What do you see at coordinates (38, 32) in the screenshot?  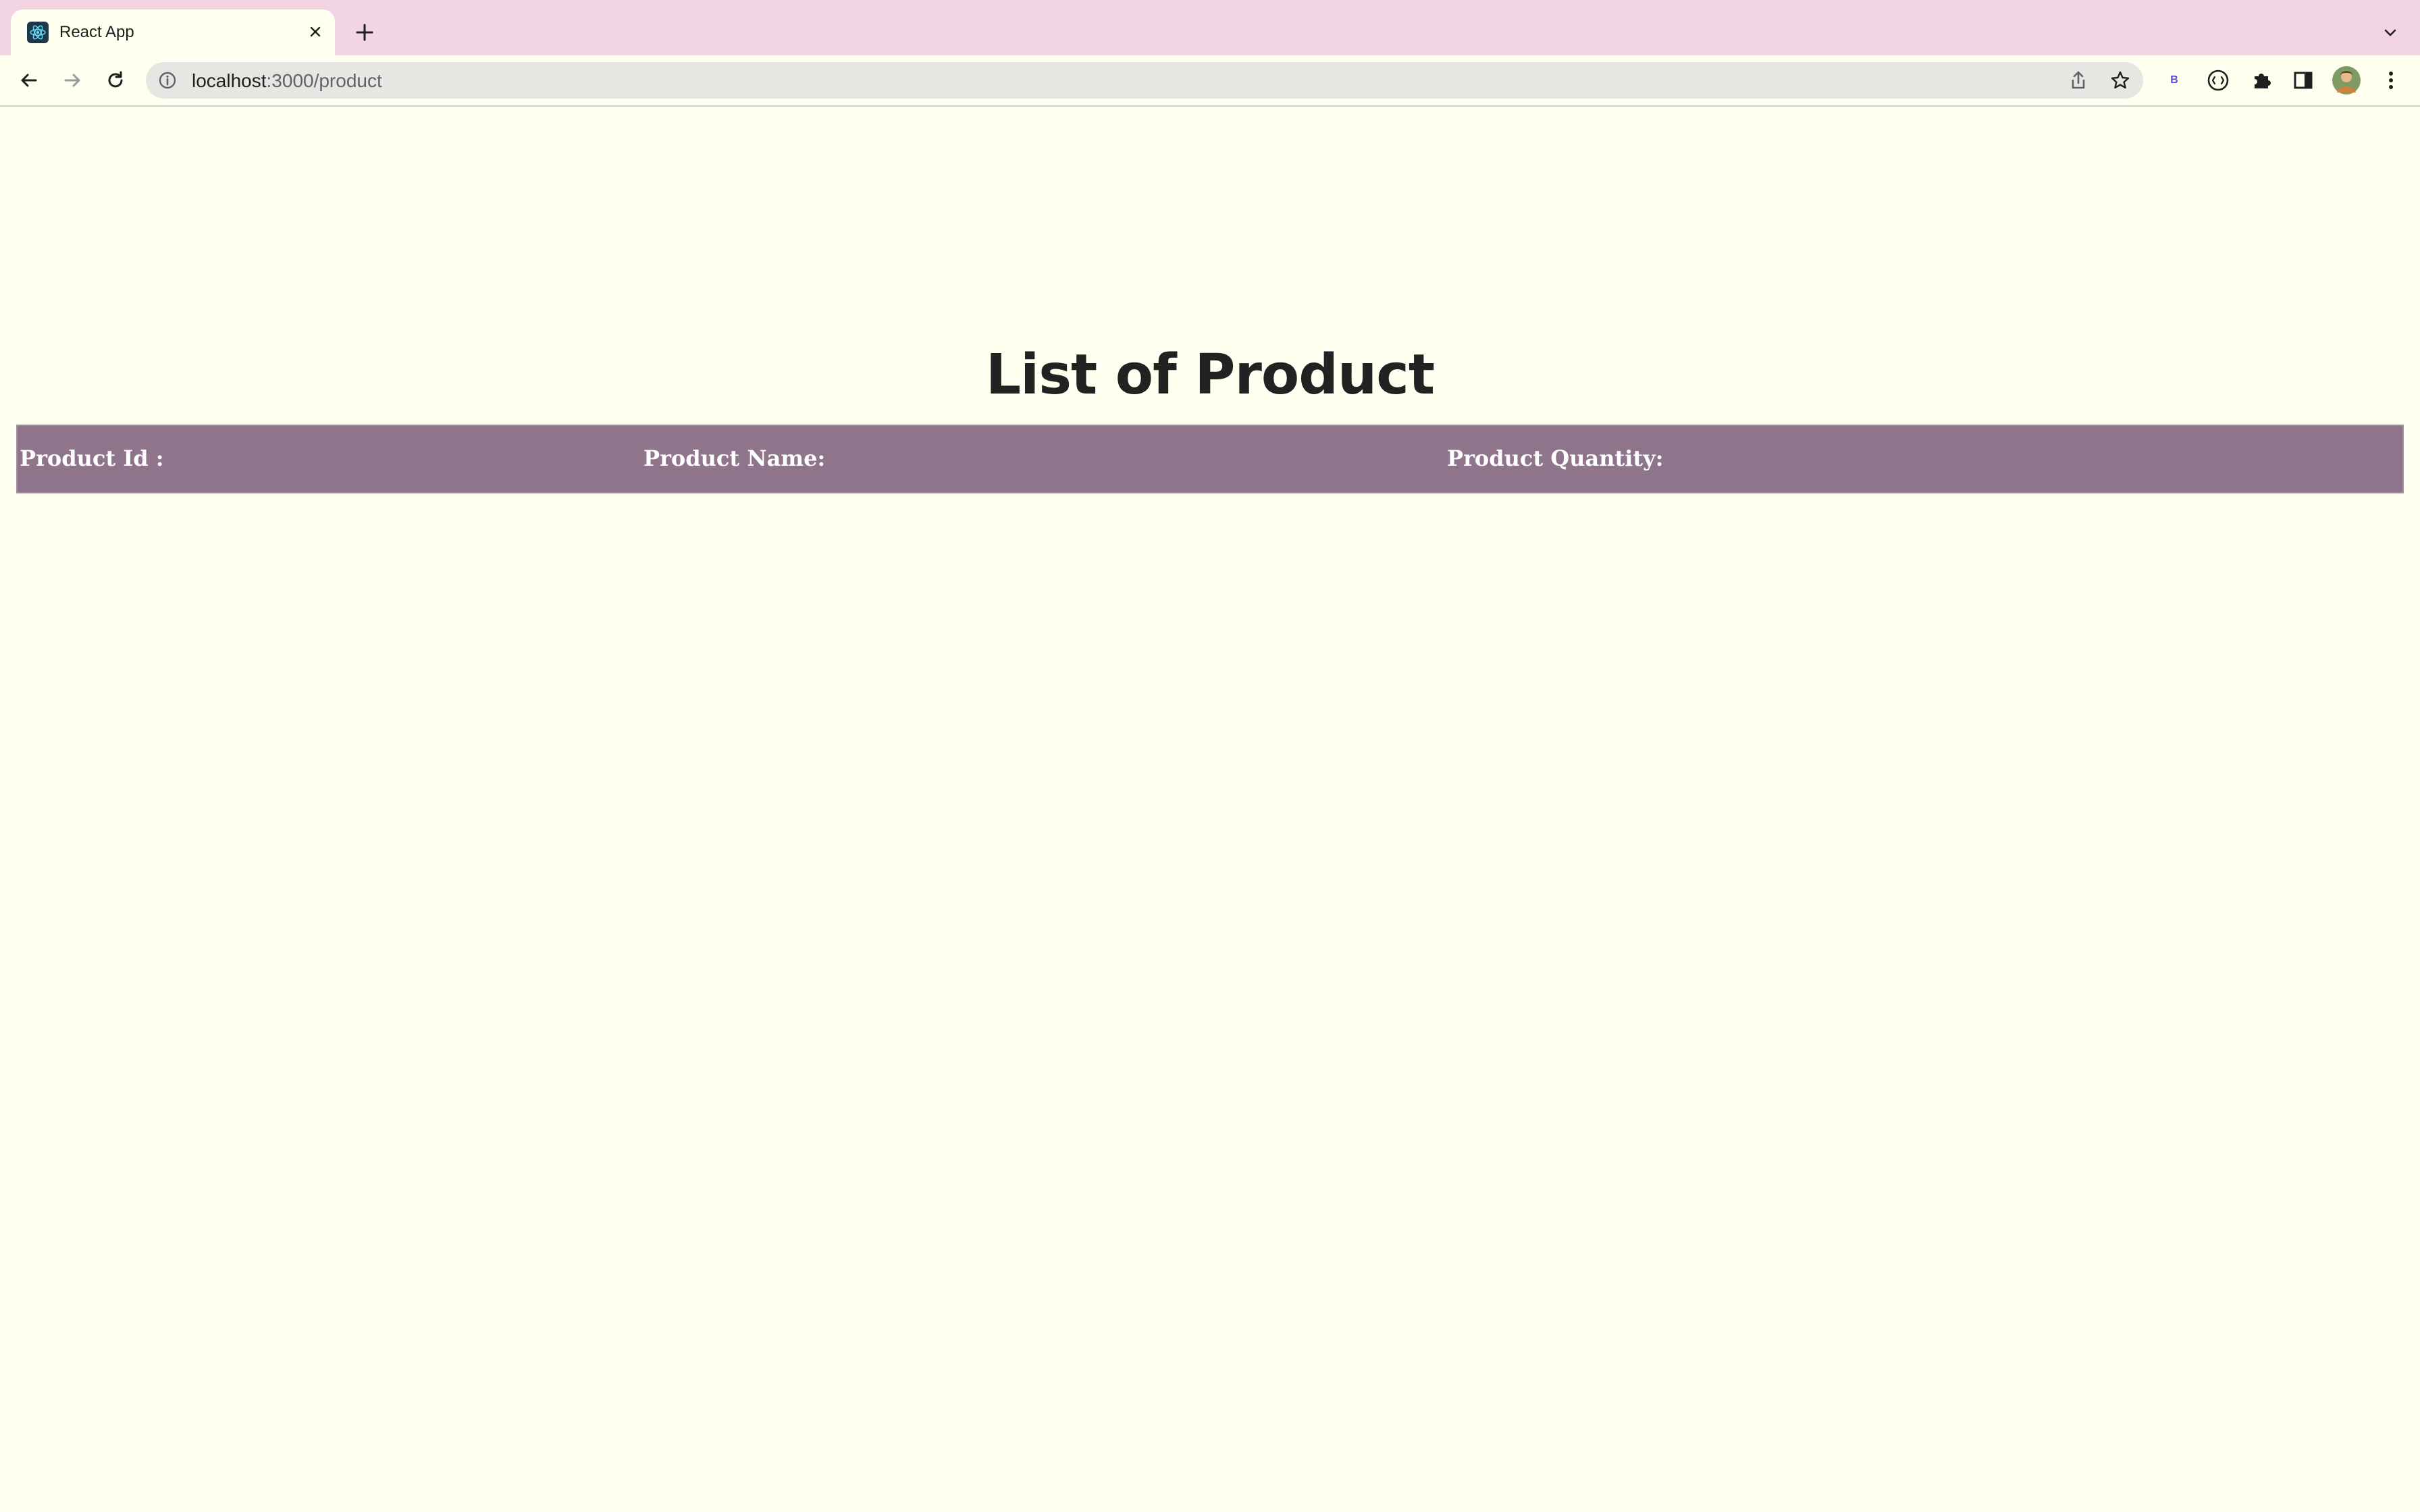 I see `react-logo-icon` at bounding box center [38, 32].